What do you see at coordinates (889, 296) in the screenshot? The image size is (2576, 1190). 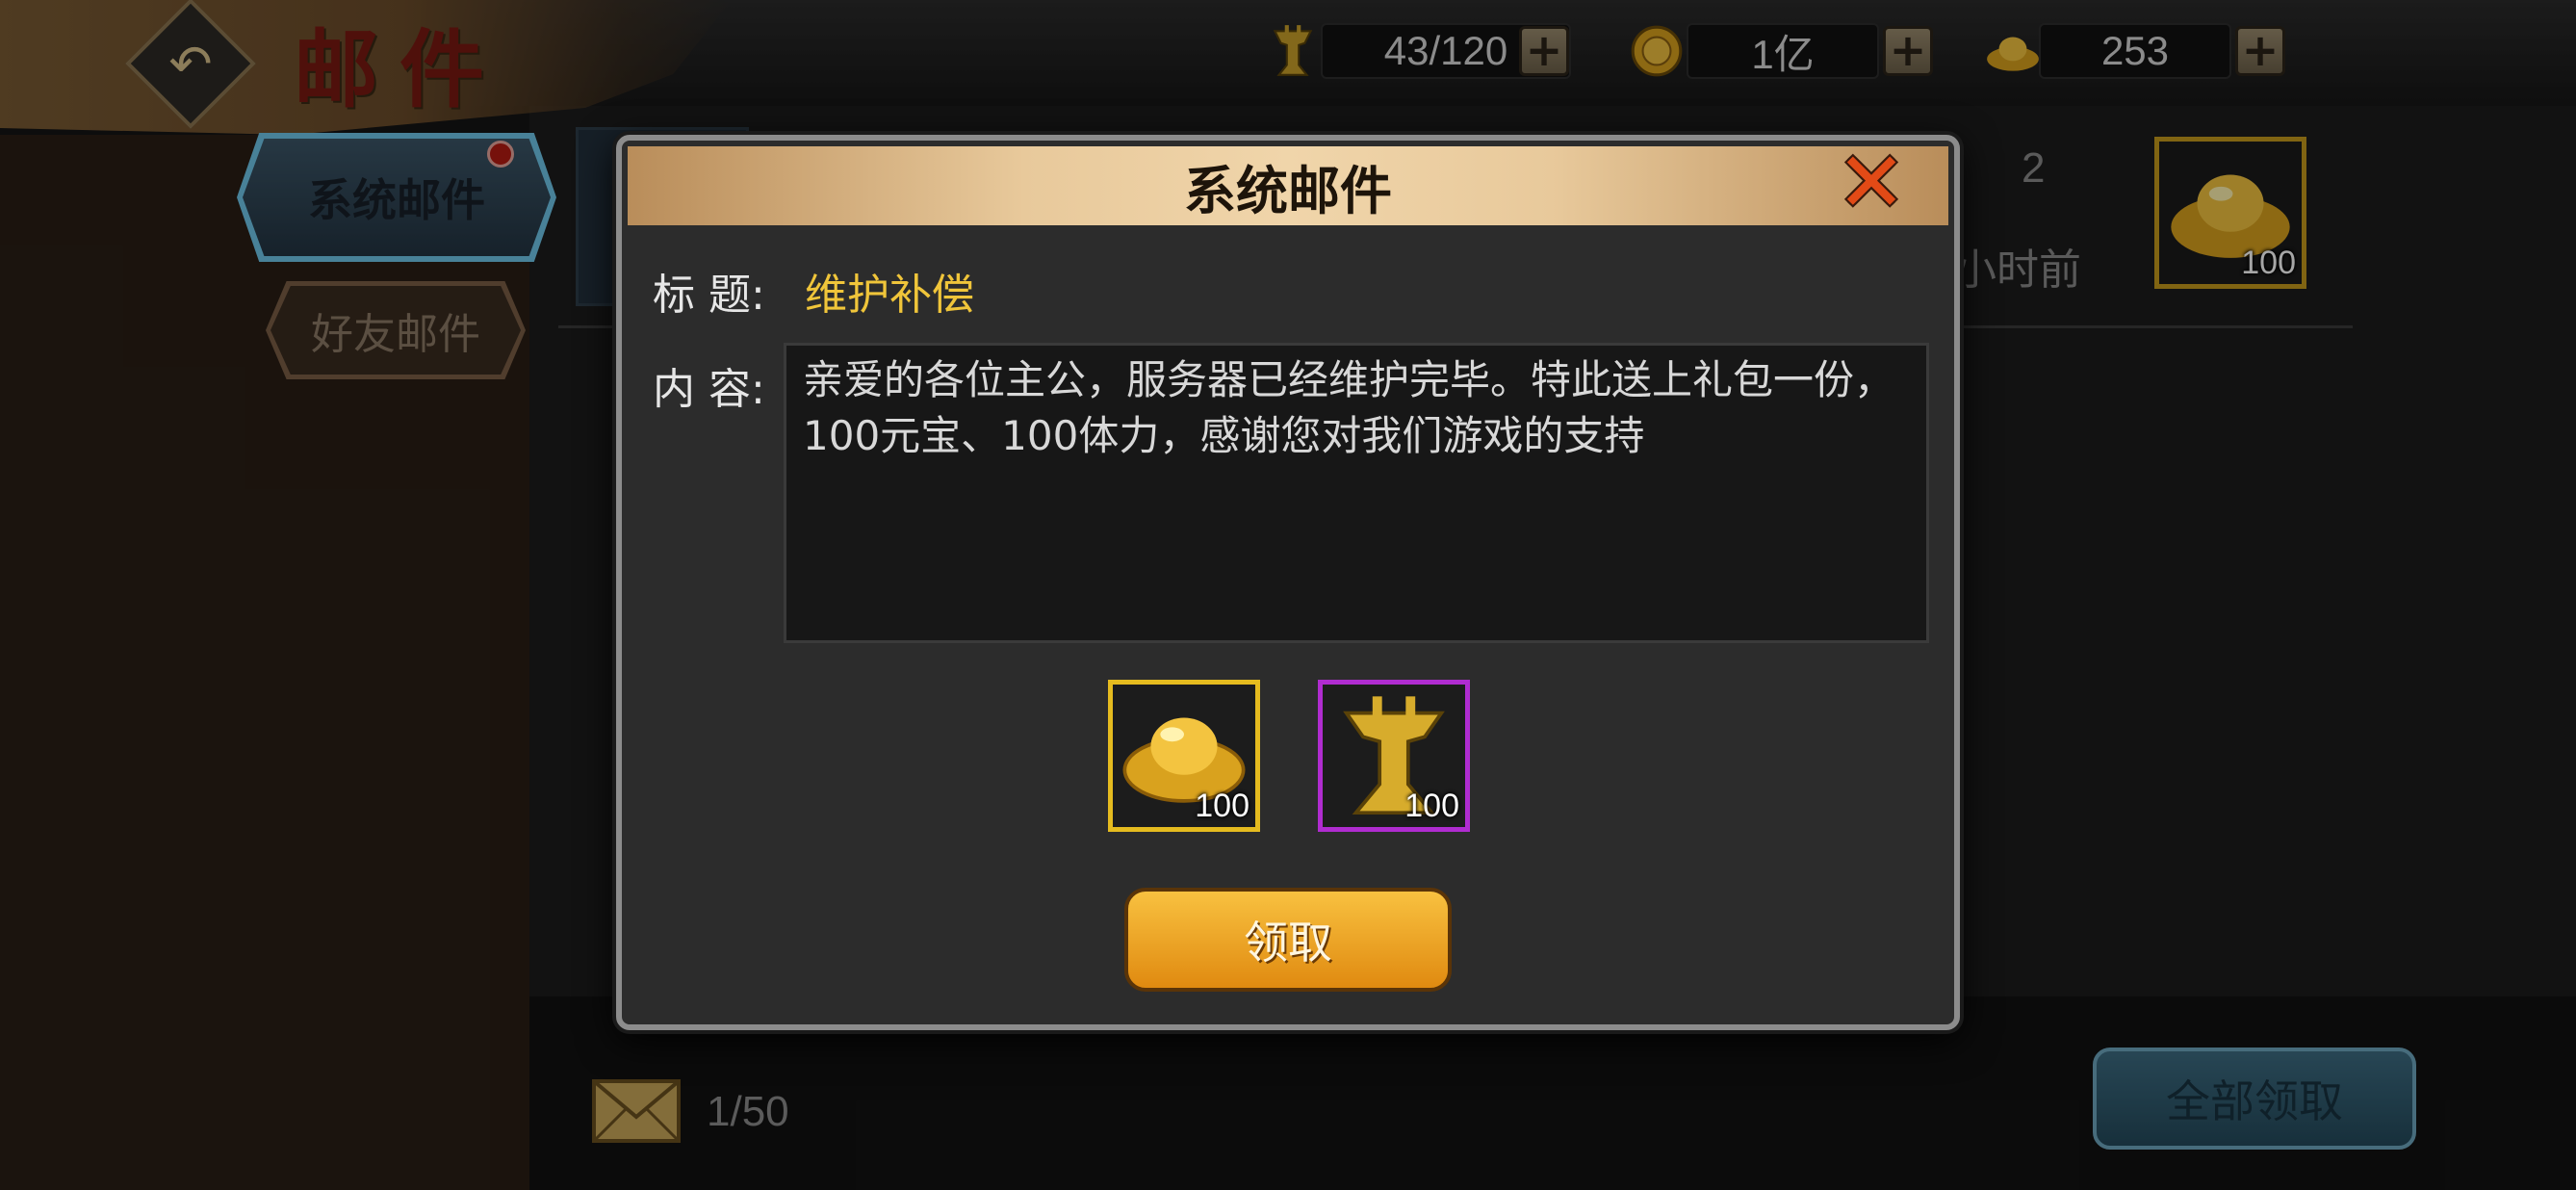 I see `subject-value: 维护补偿` at bounding box center [889, 296].